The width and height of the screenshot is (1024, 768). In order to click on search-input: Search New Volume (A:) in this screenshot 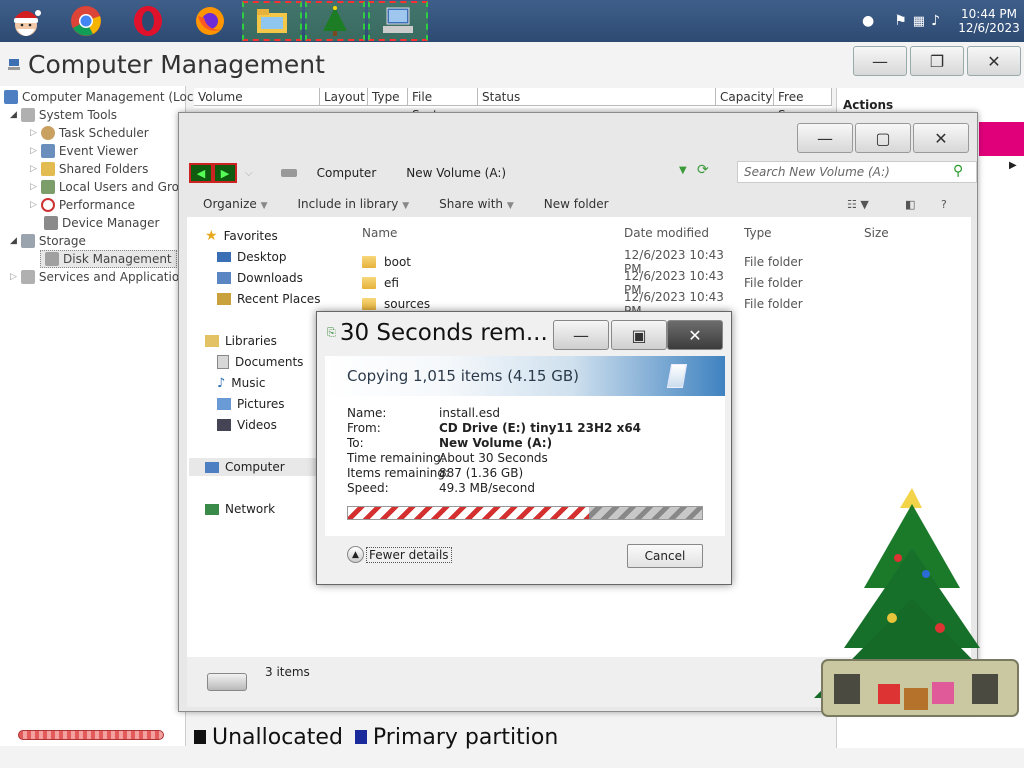, I will do `click(857, 172)`.